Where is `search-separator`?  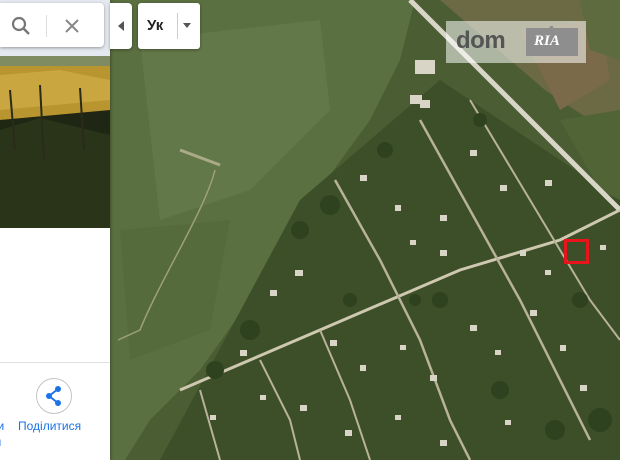 search-separator is located at coordinates (46, 26).